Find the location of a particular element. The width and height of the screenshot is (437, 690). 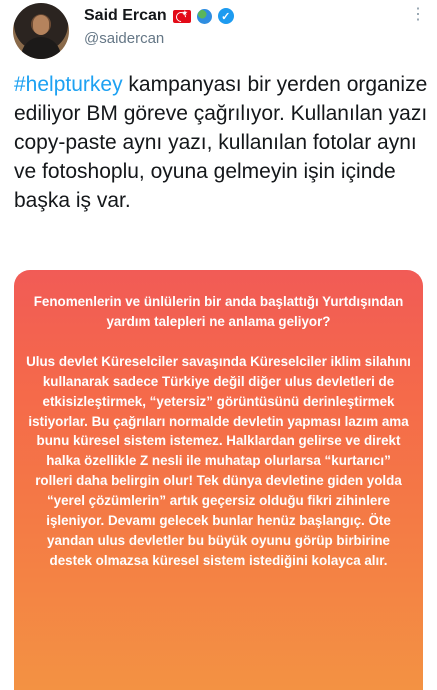

avatar is located at coordinates (41, 31).